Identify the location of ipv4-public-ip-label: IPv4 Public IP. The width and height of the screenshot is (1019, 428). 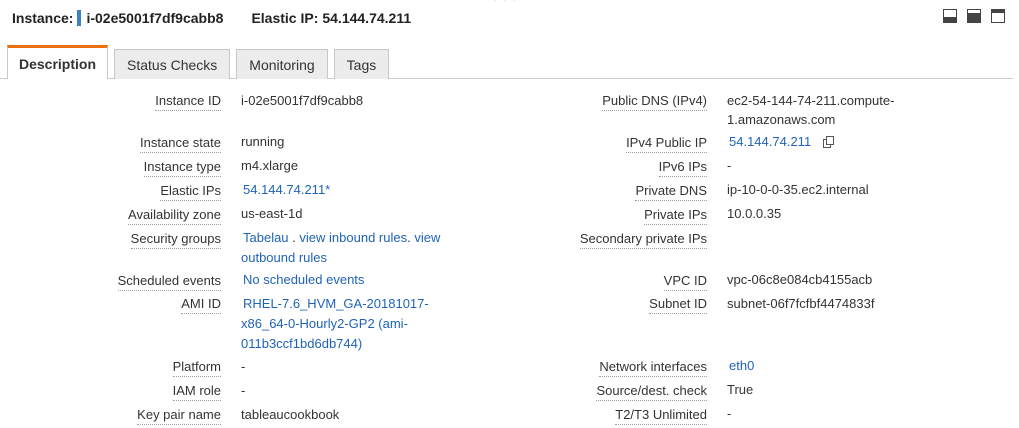
(613, 143).